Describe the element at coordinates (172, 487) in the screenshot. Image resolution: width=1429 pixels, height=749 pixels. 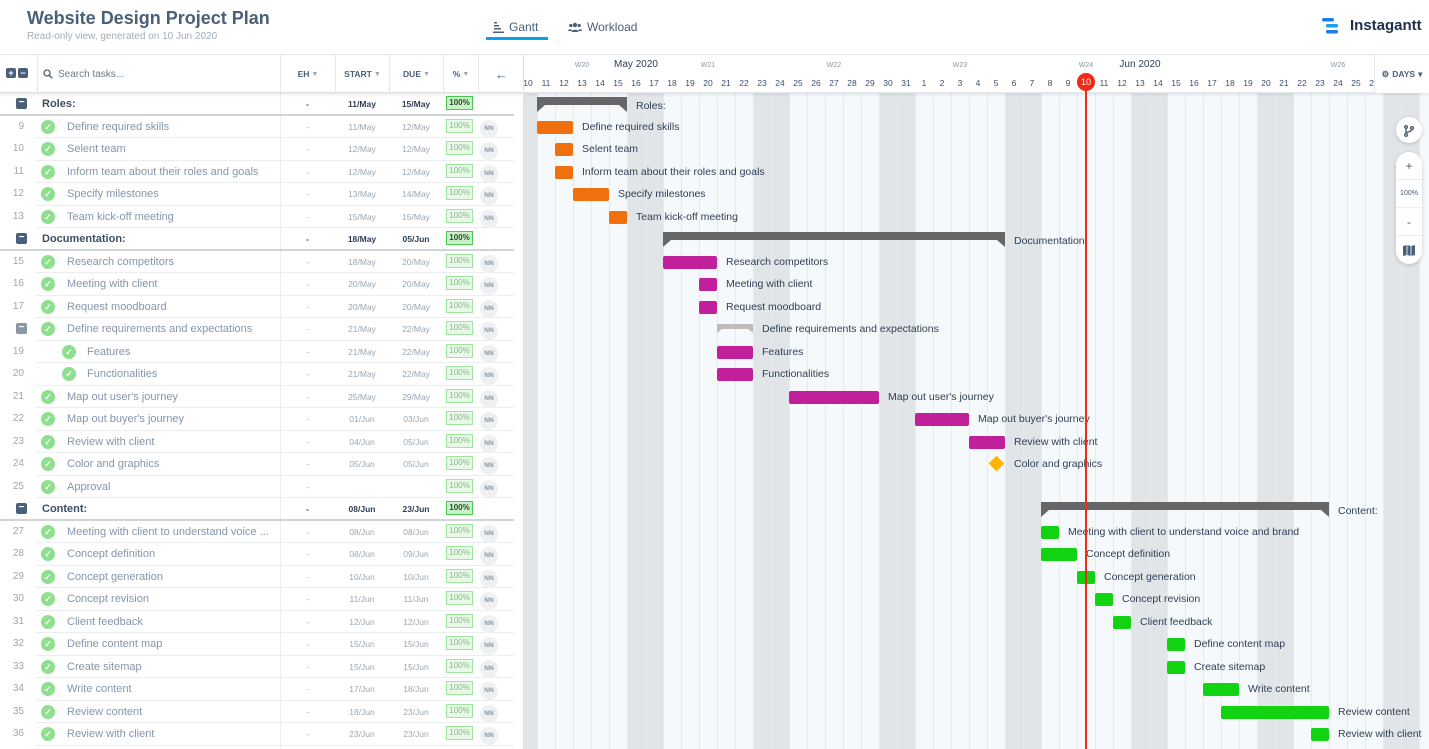
I see `task-name: Approval` at that location.